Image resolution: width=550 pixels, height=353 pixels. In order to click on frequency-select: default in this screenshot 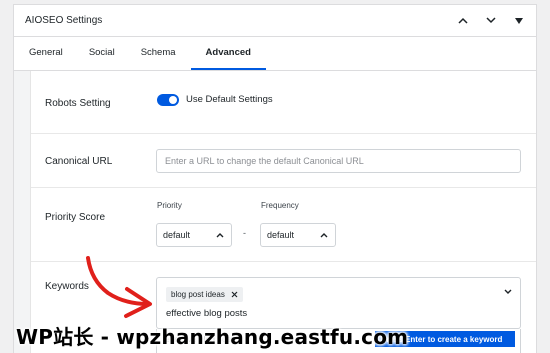, I will do `click(298, 235)`.